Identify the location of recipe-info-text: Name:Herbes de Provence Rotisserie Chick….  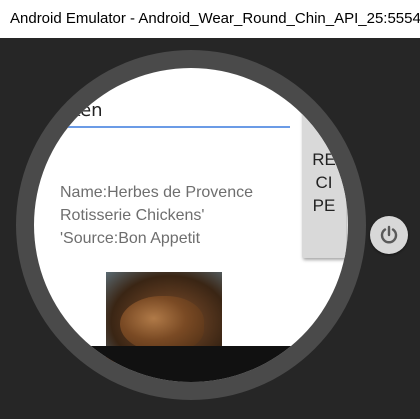
(156, 215).